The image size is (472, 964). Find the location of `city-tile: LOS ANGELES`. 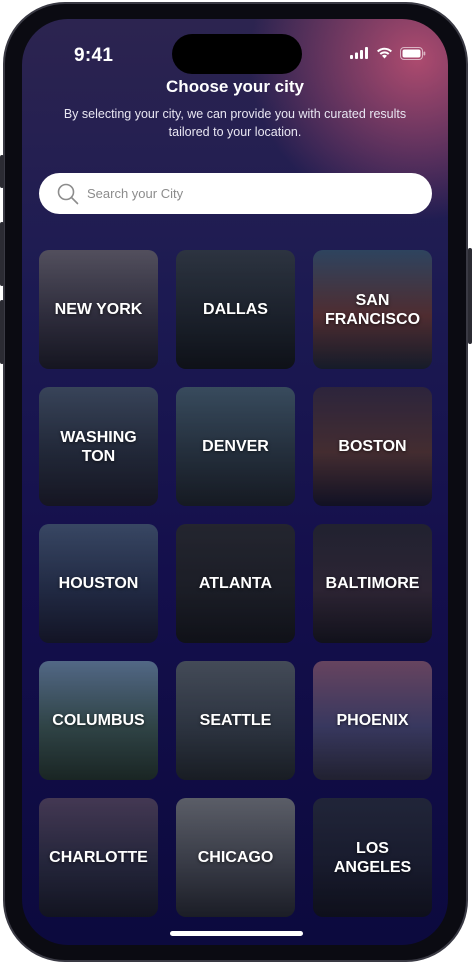

city-tile: LOS ANGELES is located at coordinates (372, 857).